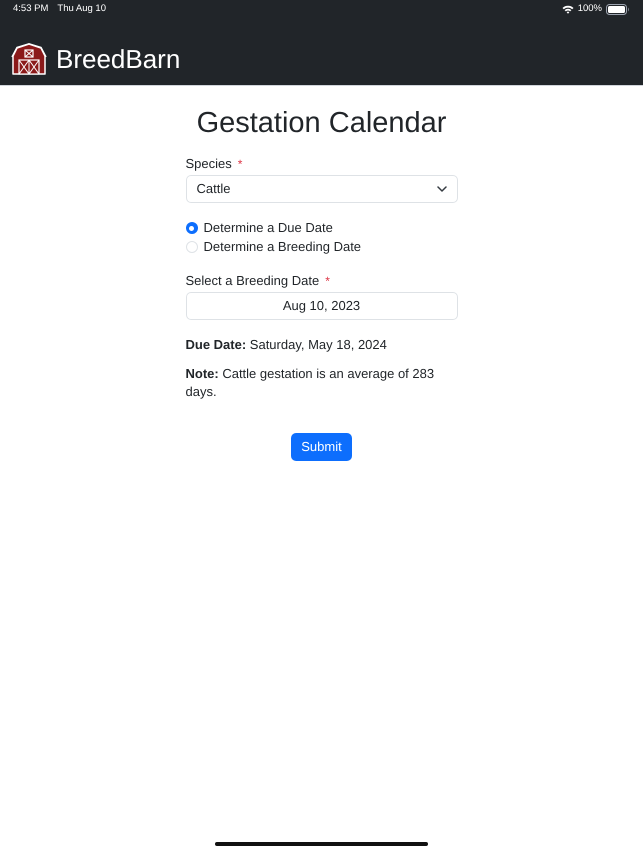  What do you see at coordinates (311, 383) in the screenshot?
I see `note-text: Note: Cattle gestation is an average of 283 days.` at bounding box center [311, 383].